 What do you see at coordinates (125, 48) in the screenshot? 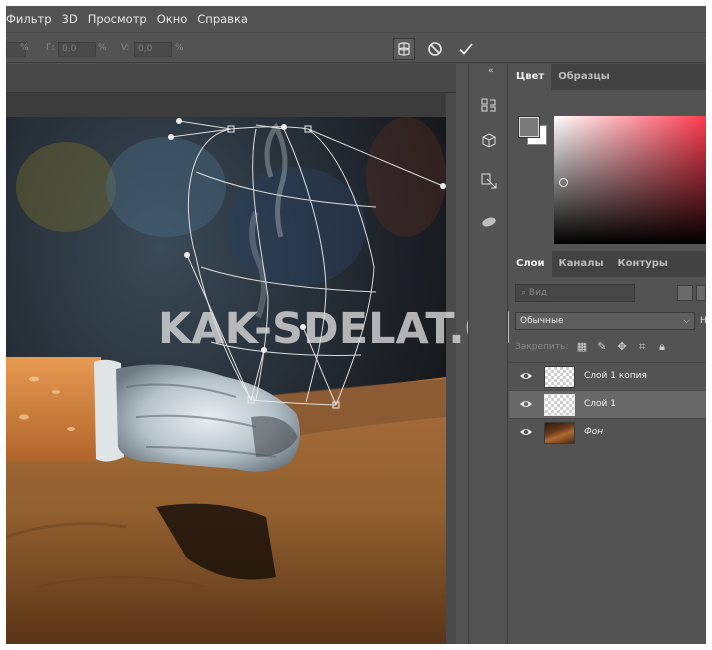
I see `v-skew-label: V:` at bounding box center [125, 48].